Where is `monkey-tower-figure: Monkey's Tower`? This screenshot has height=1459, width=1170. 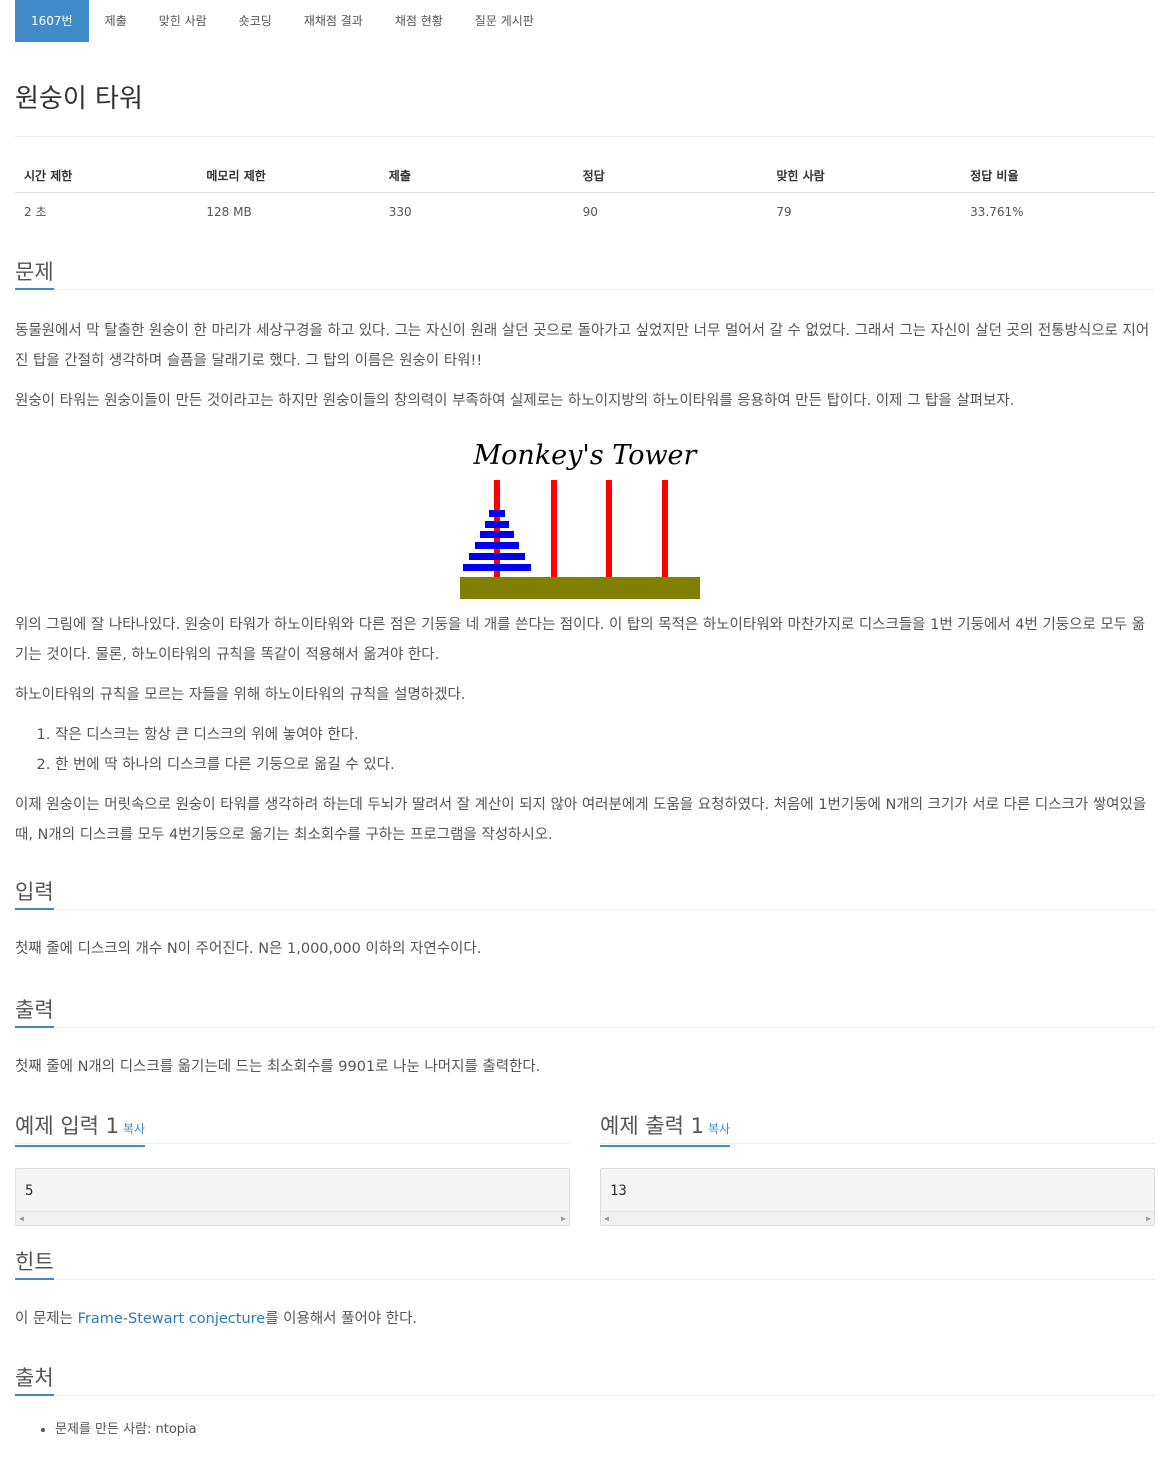
monkey-tower-figure: Monkey's Tower is located at coordinates (585, 515).